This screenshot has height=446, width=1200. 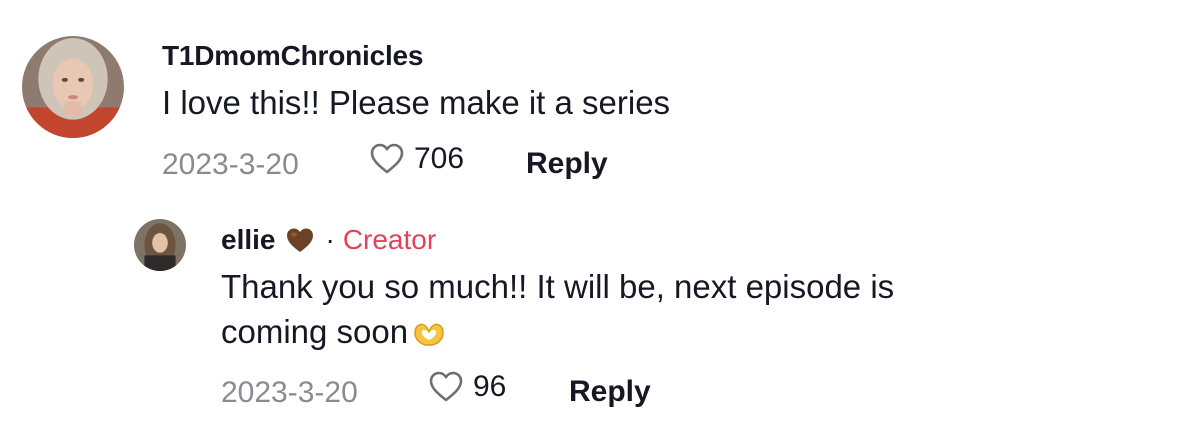 I want to click on like-count: 706, so click(x=439, y=158).